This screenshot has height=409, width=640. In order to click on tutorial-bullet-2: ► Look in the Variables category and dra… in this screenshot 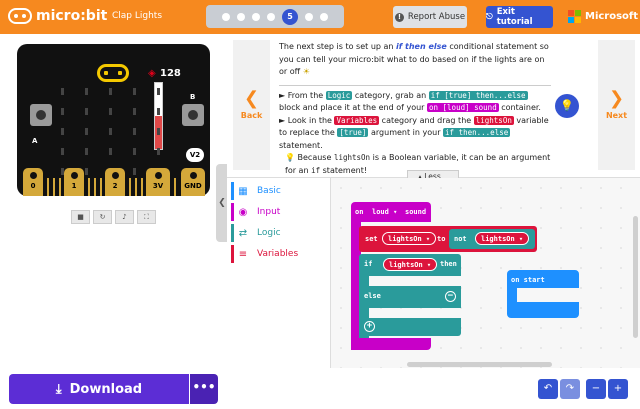, I will do `click(415, 134)`.